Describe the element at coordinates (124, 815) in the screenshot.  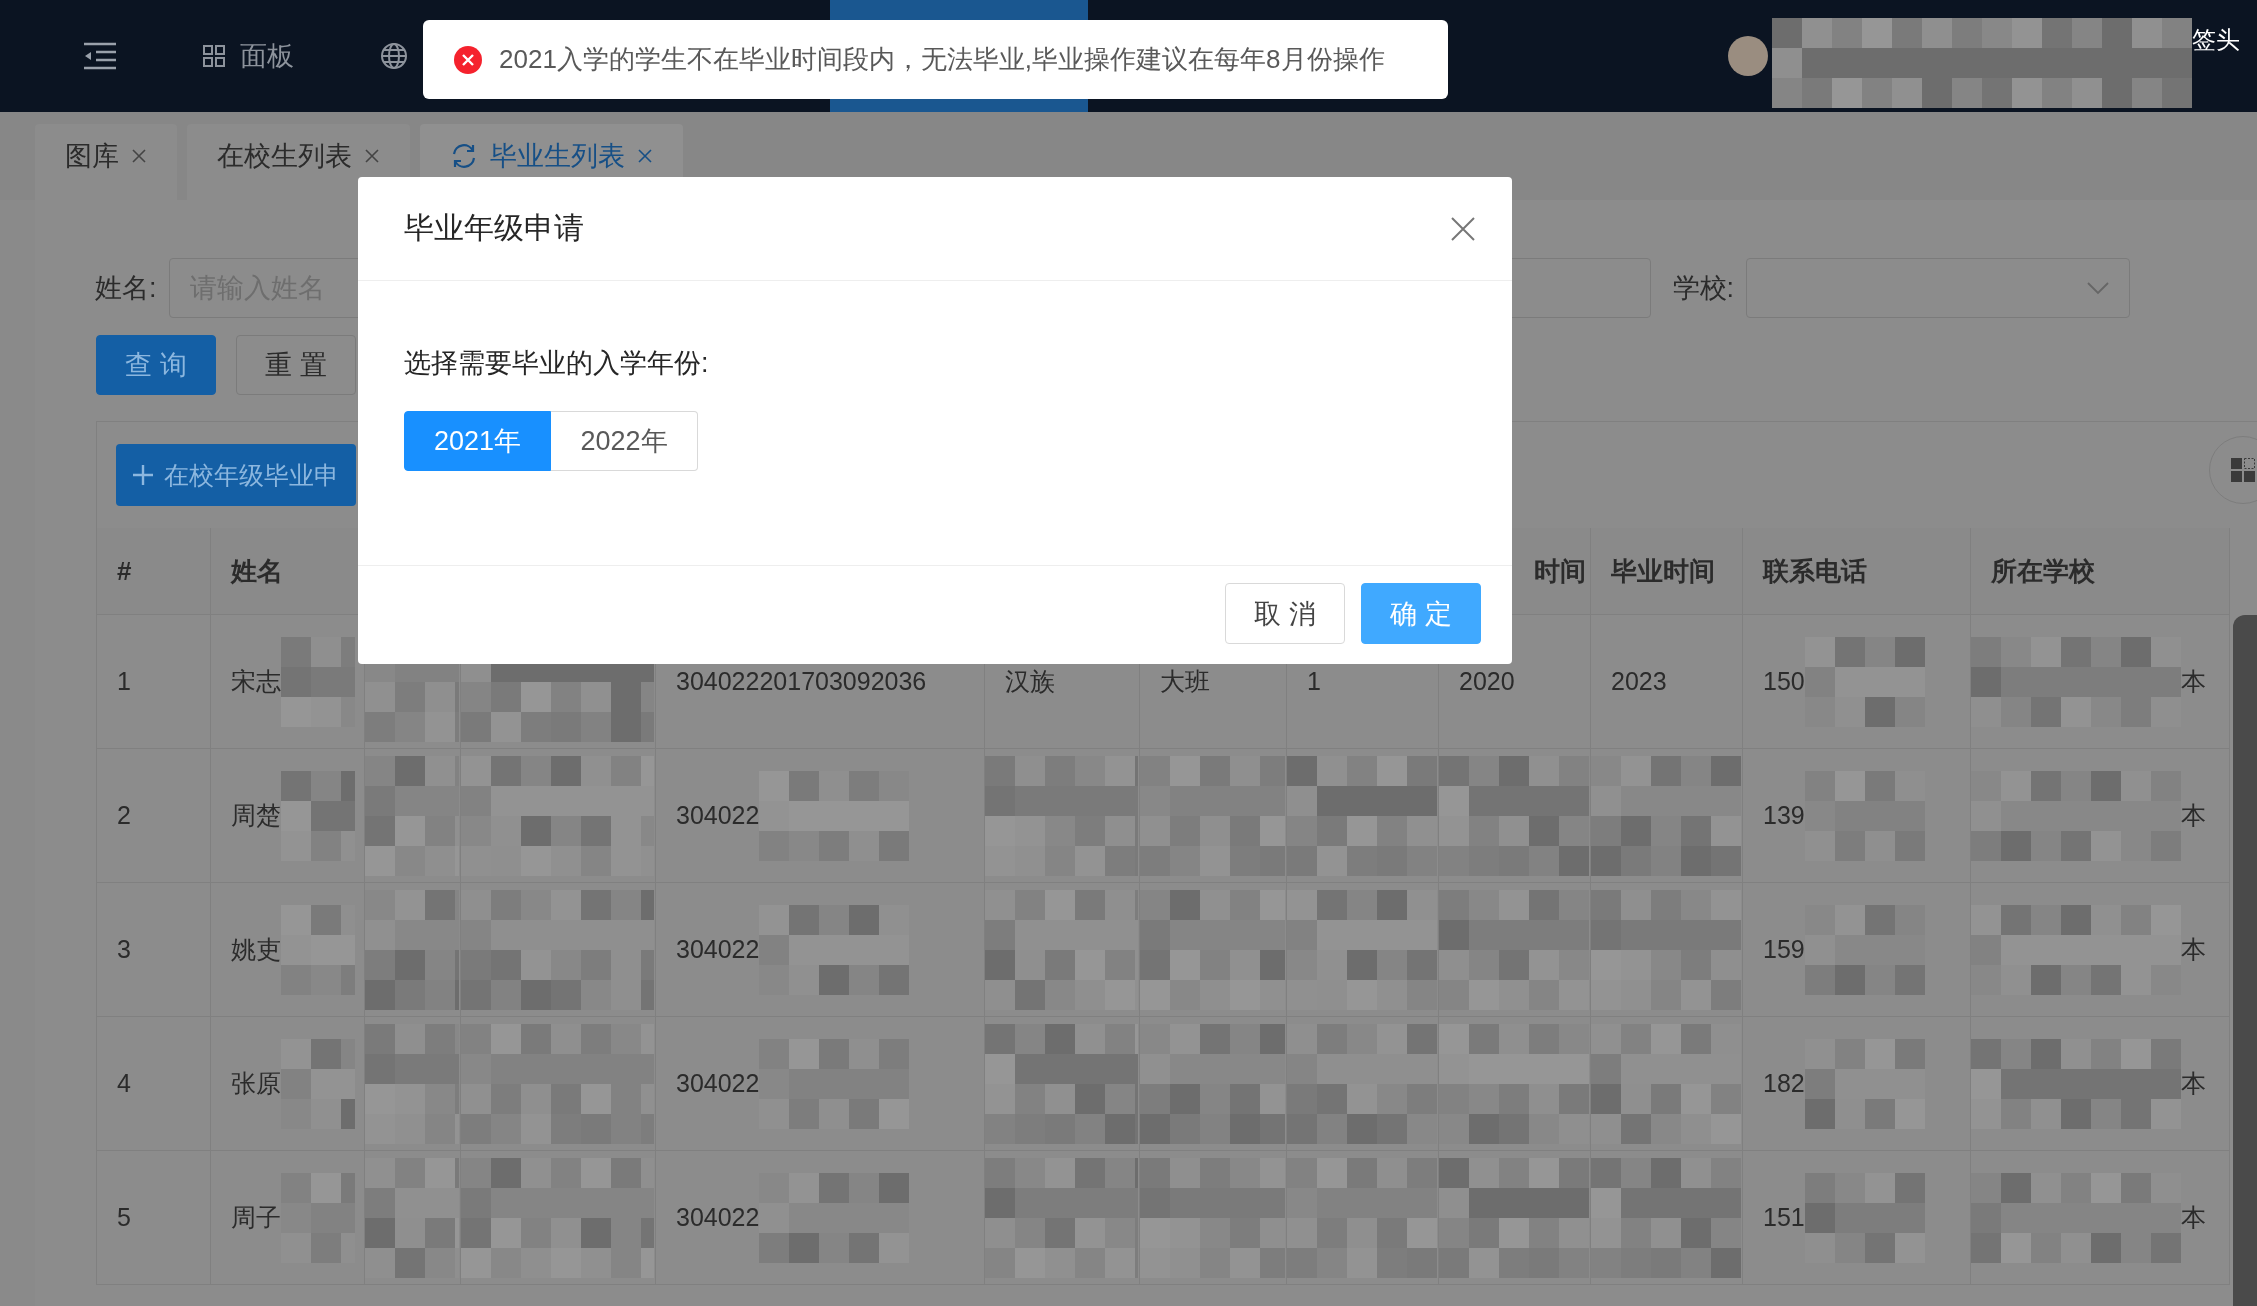
I see `table-cell: 2` at that location.